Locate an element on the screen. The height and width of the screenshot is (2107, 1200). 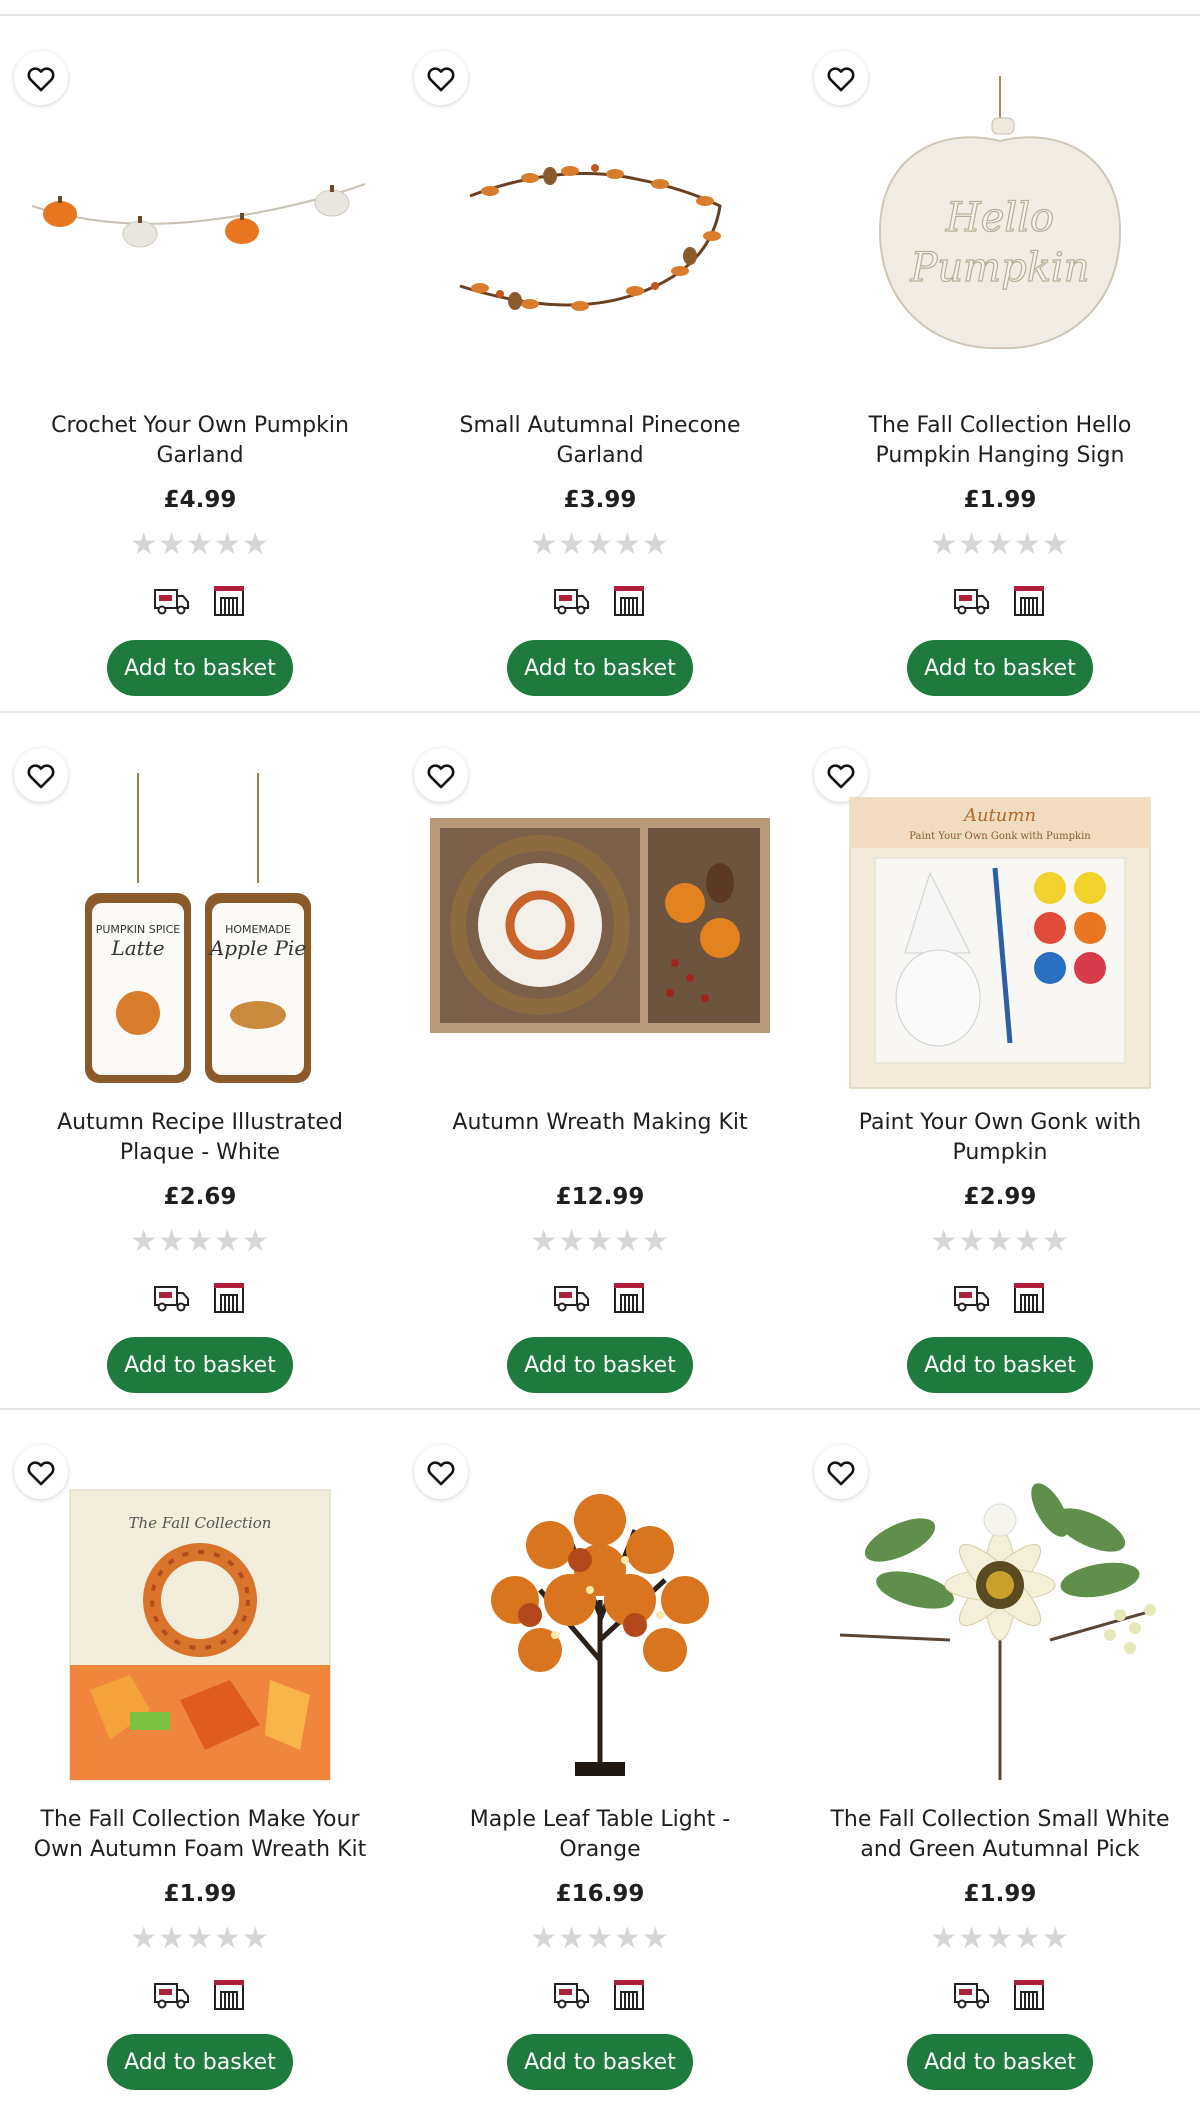
product-image: Autumn Paint Your Own Gonk with Pumpkin is located at coordinates (1000, 923).